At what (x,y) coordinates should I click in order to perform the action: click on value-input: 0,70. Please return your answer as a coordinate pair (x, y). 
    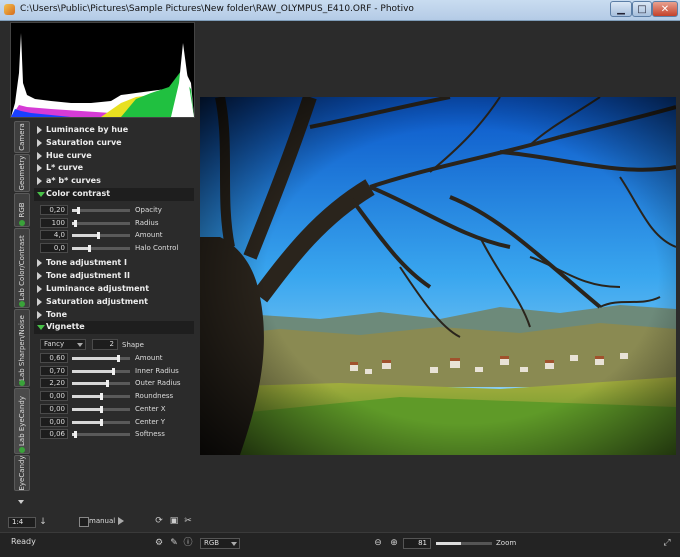
    Looking at the image, I should click on (54, 370).